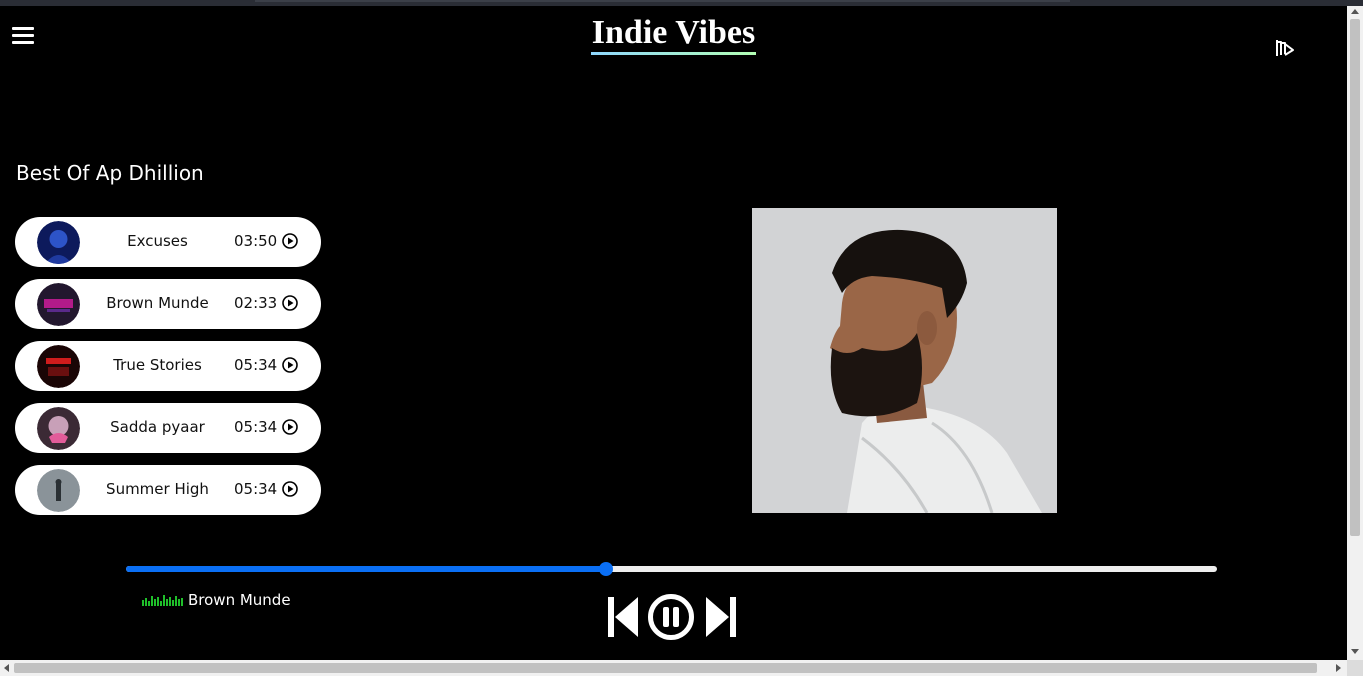  I want to click on app-logo-icon, so click(1285, 48).